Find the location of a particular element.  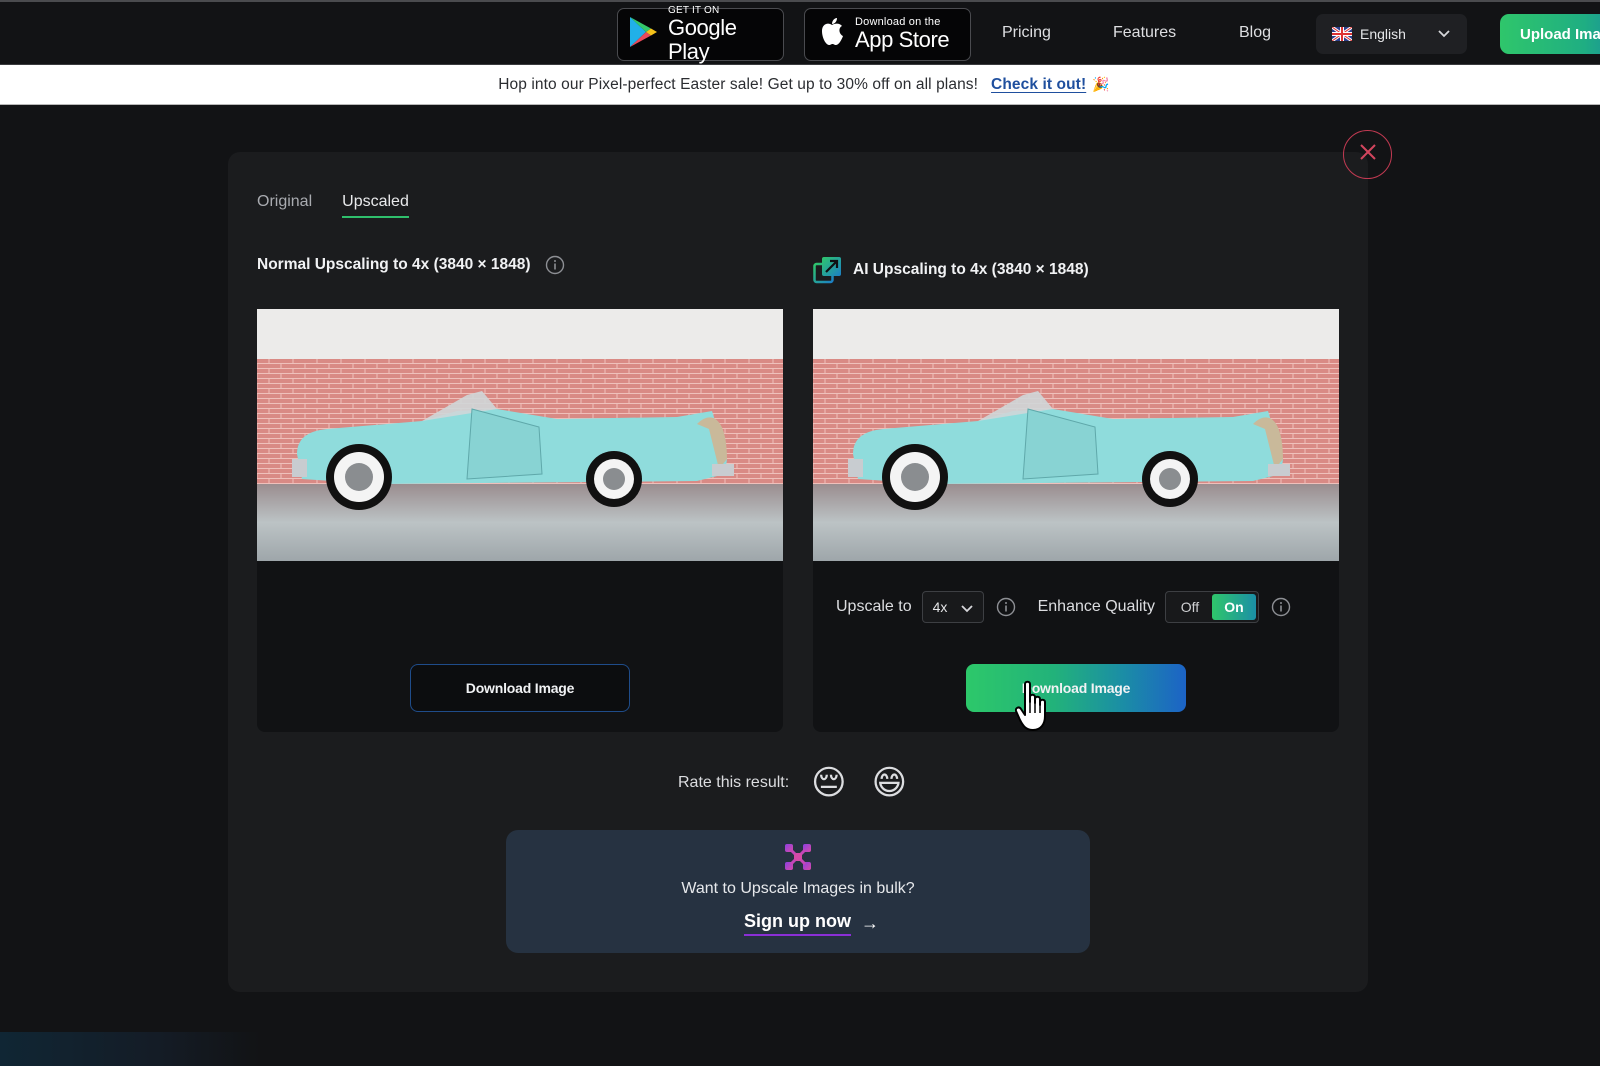

nav-features: Features is located at coordinates (1144, 33).